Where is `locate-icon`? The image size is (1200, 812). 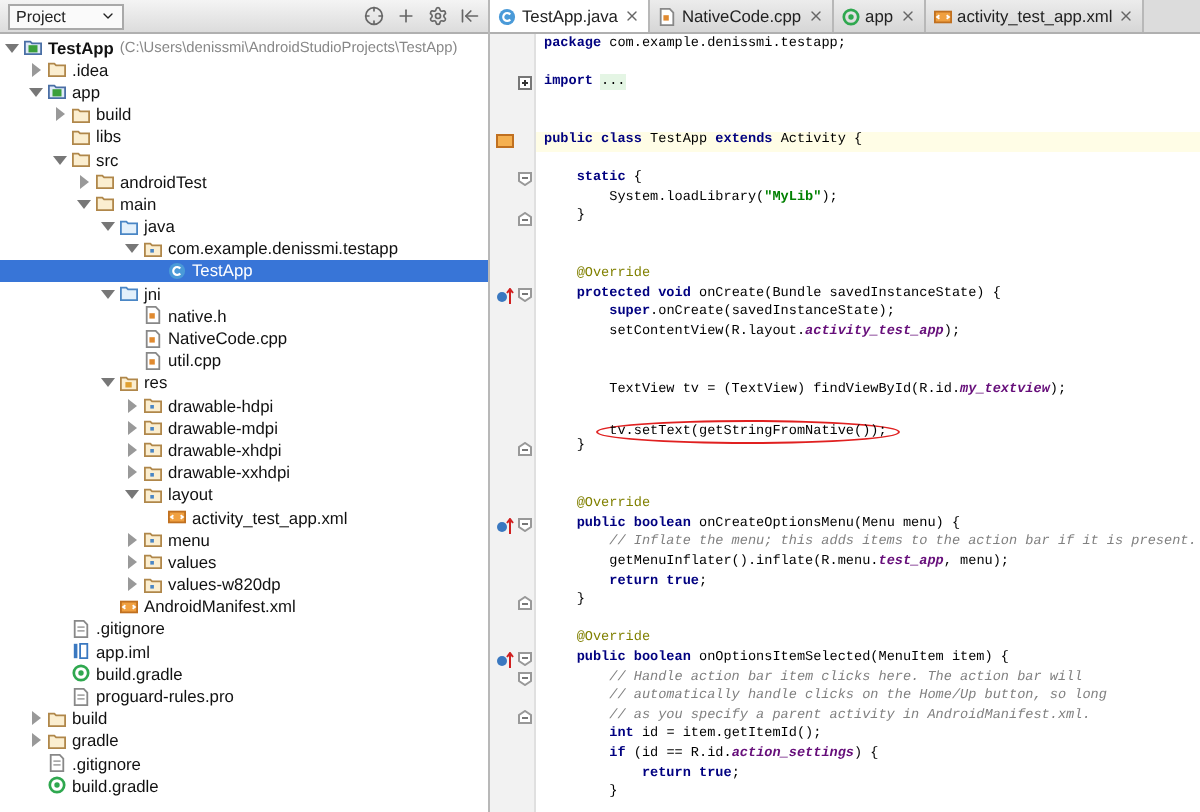
locate-icon is located at coordinates (374, 16).